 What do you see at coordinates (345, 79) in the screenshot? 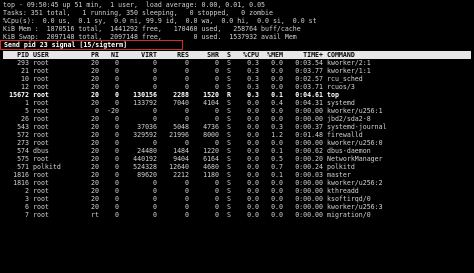
I see `process-command: rcu_sched` at bounding box center [345, 79].